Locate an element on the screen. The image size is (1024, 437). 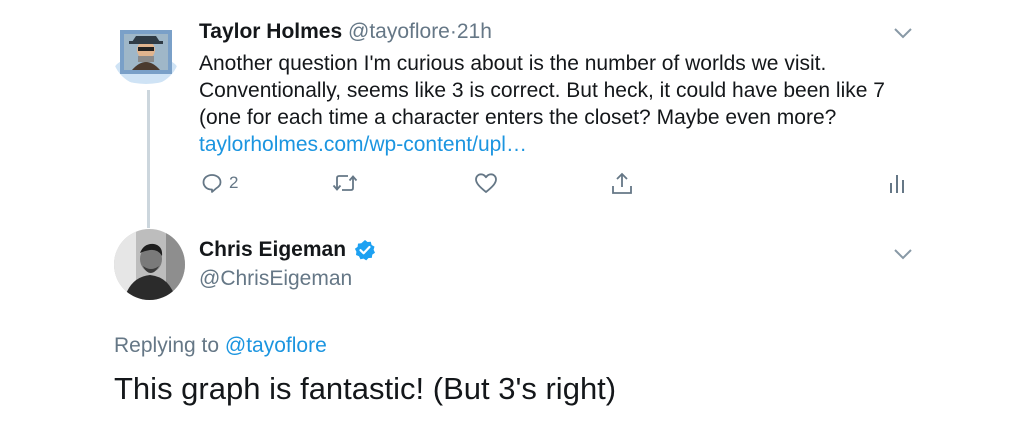
analytics-icon is located at coordinates (897, 184).